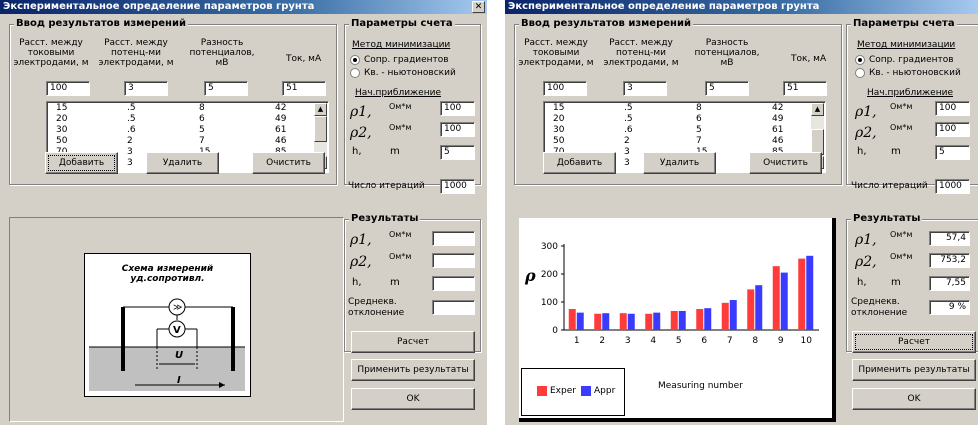  Describe the element at coordinates (889, 186) in the screenshot. I see `iterations-label: Число итераций` at that location.